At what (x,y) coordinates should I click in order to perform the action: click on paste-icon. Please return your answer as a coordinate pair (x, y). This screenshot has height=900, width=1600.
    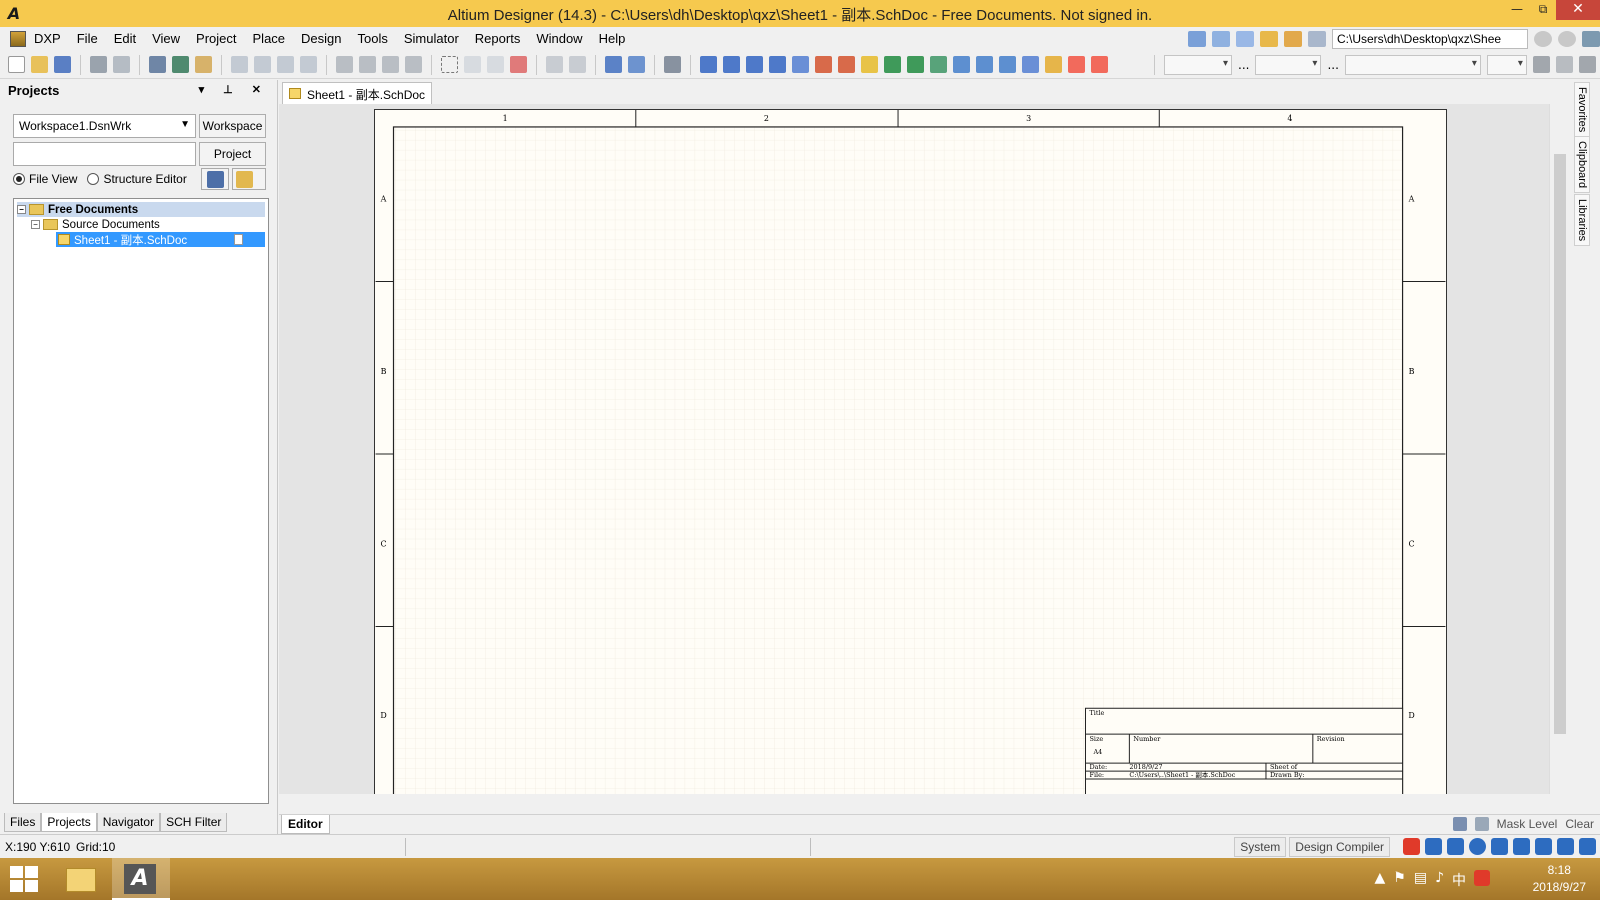
    Looking at the image, I should click on (390, 64).